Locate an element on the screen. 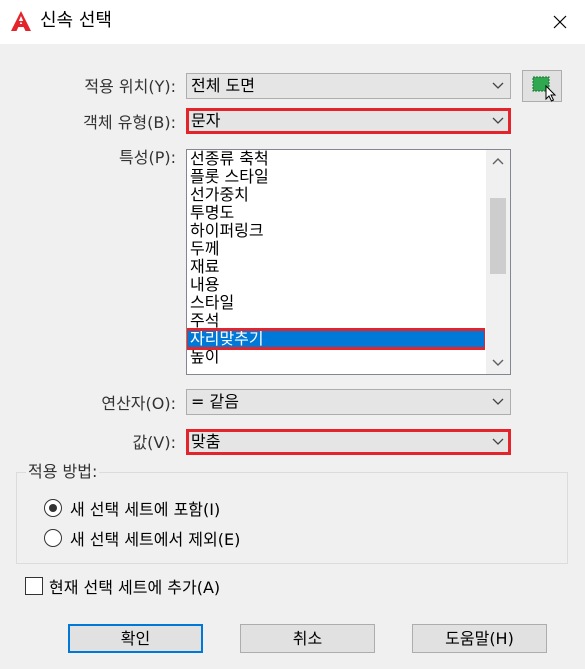 The height and width of the screenshot is (669, 585). list-item: 하이퍼링크 is located at coordinates (336, 231).